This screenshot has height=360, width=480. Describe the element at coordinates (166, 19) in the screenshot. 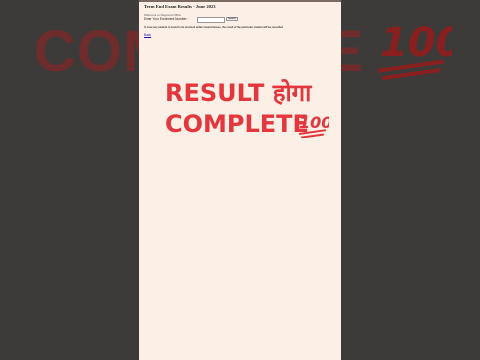

I see `enrollment-label: Enter Your Enrolment Number :` at that location.